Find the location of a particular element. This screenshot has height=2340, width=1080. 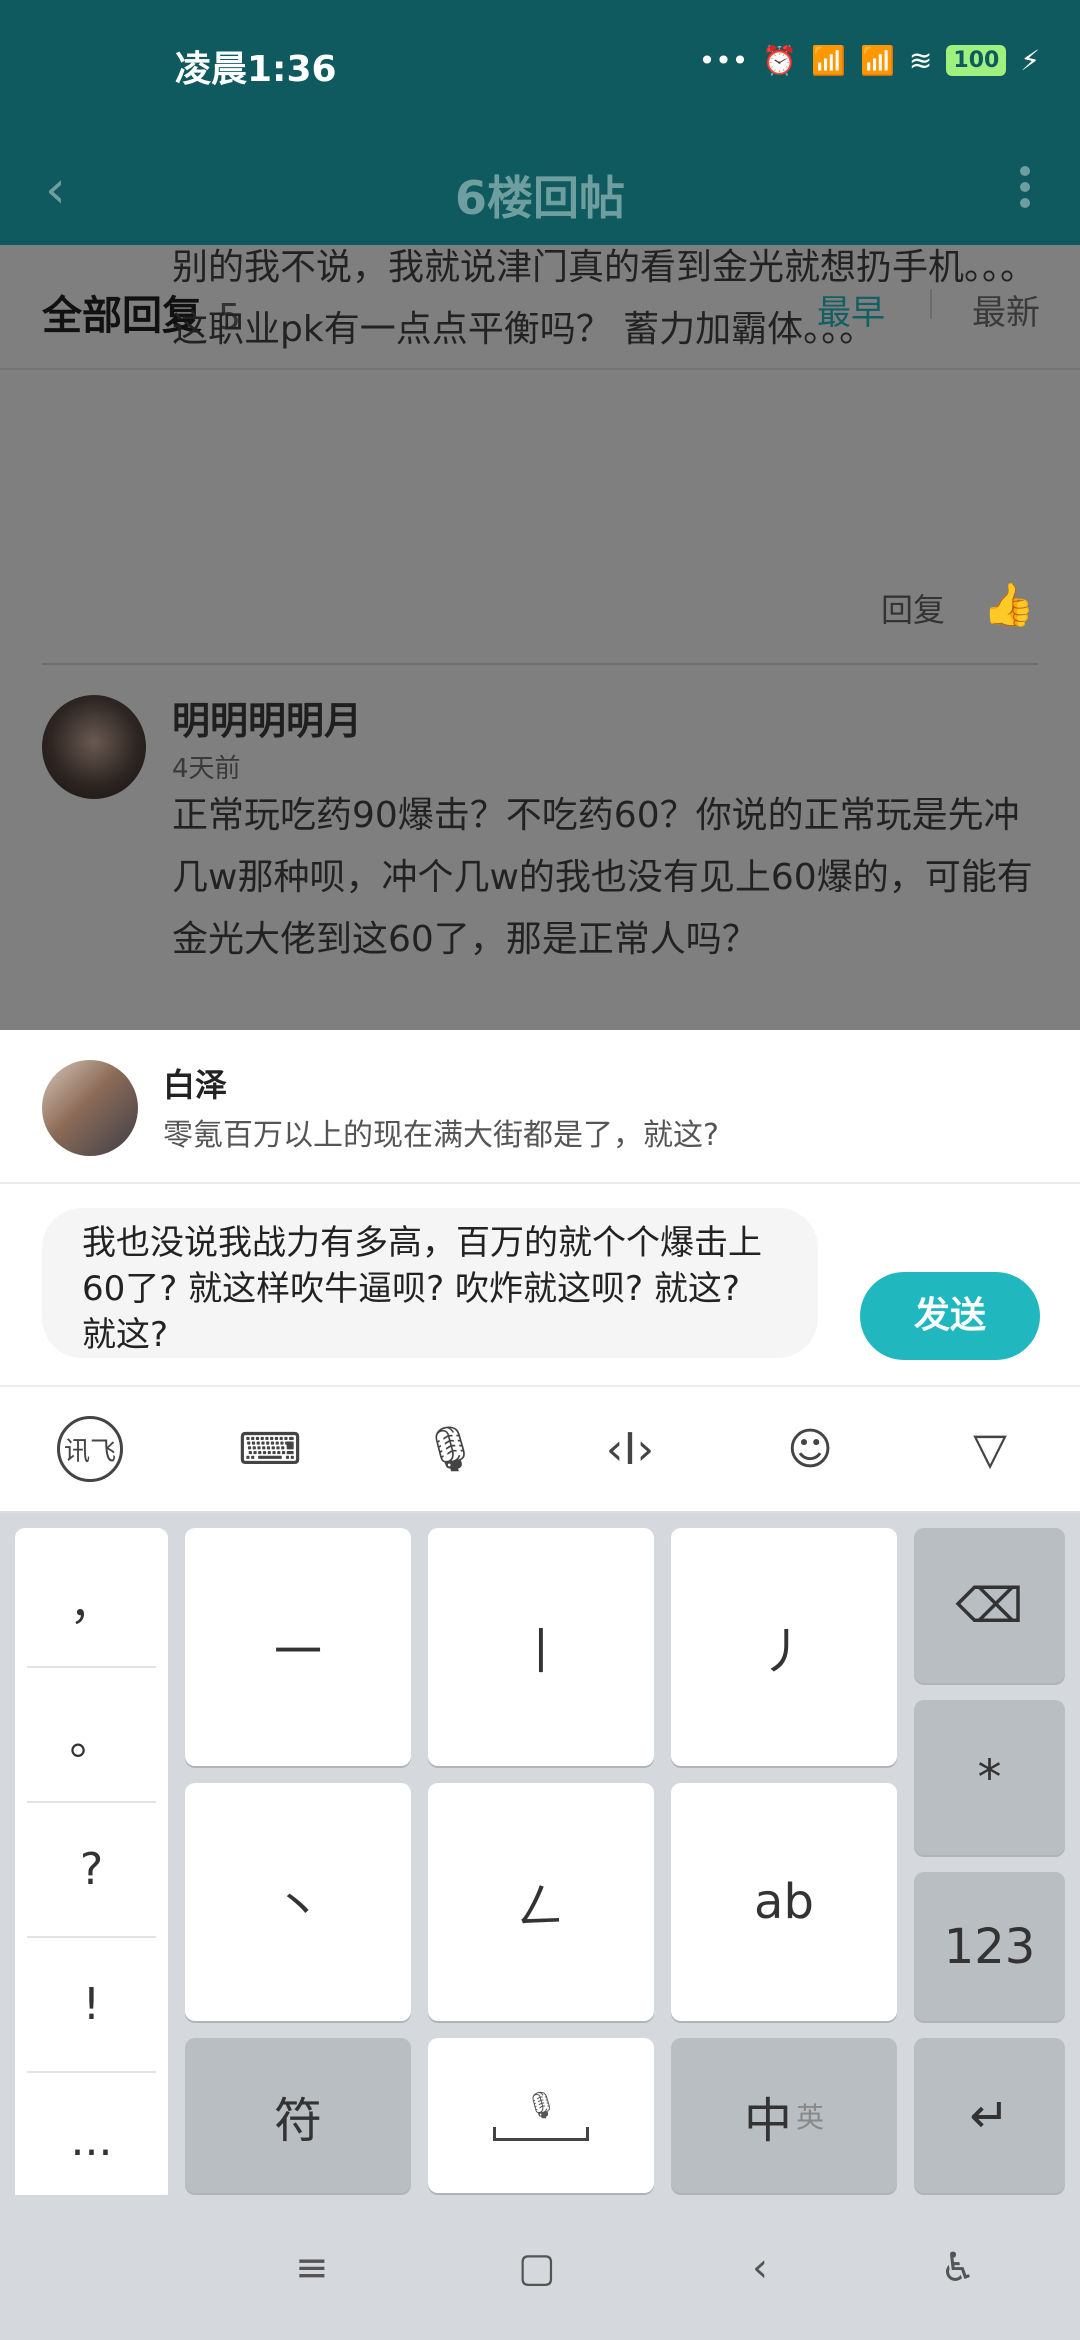

stroke-key-shu: 丨 is located at coordinates (541, 1647).